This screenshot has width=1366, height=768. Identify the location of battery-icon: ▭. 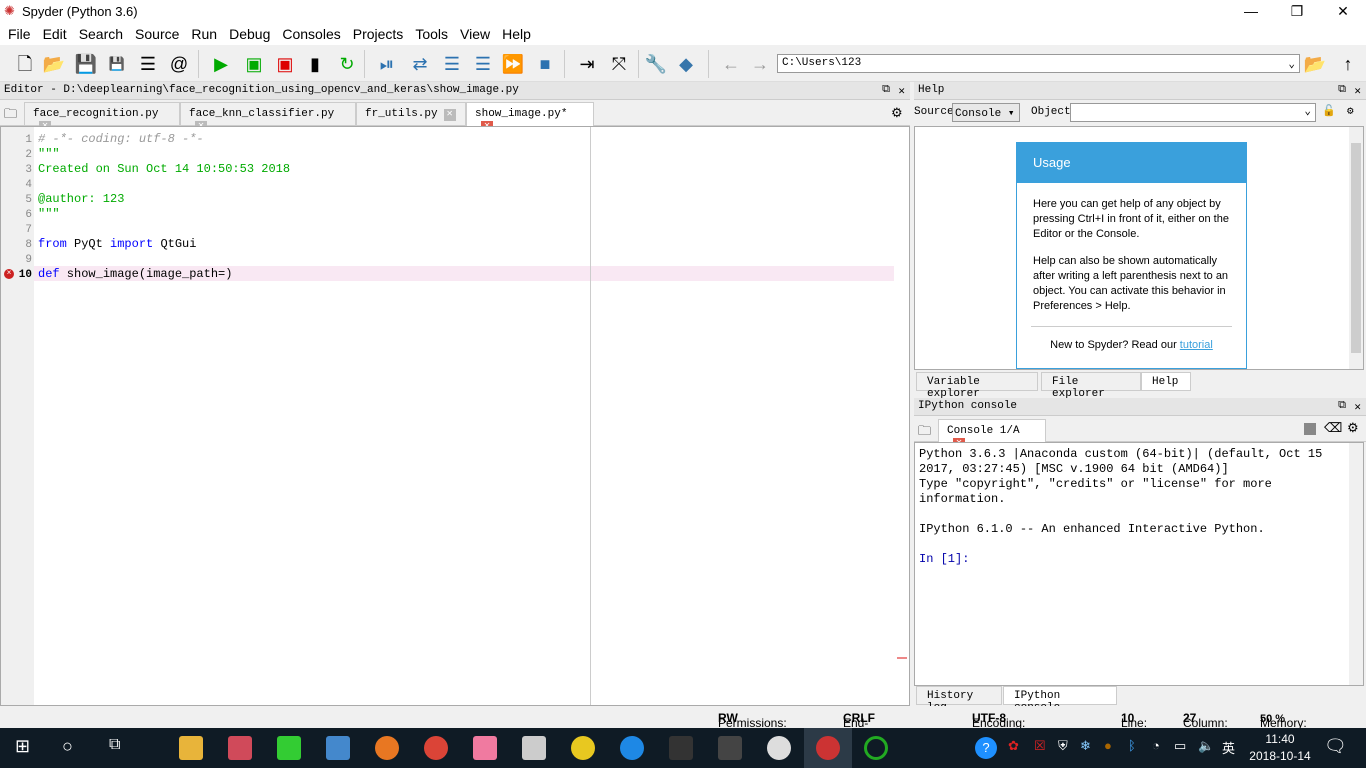
(1180, 746).